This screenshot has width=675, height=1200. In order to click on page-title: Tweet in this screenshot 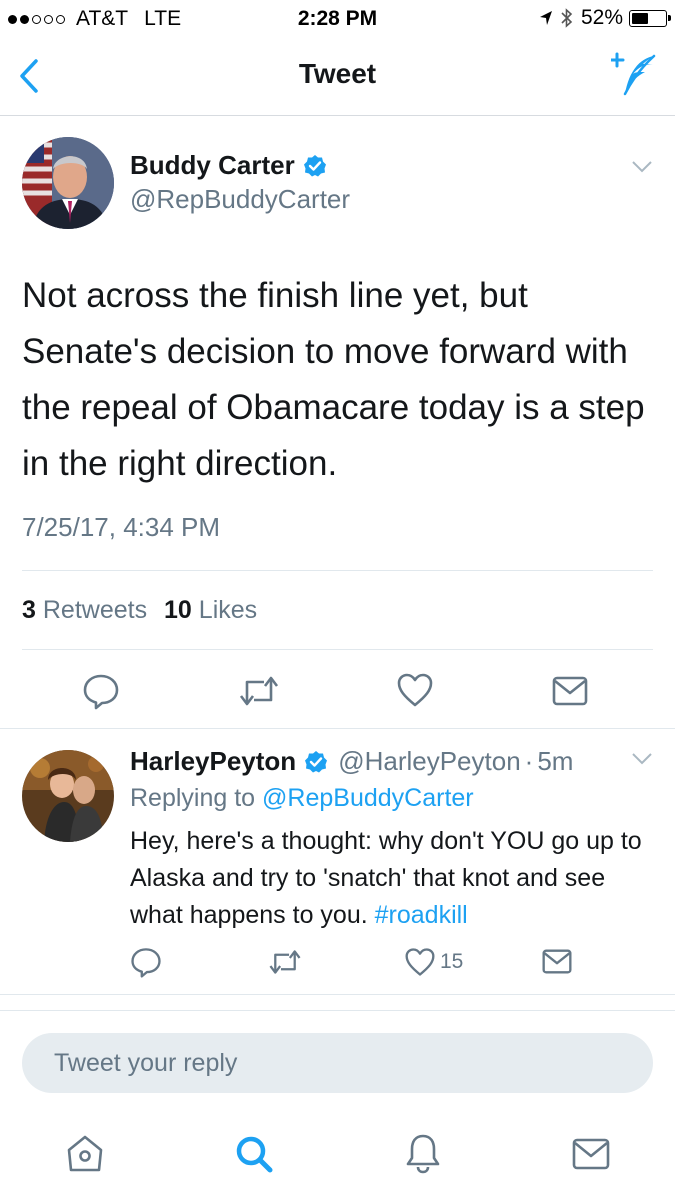, I will do `click(337, 73)`.